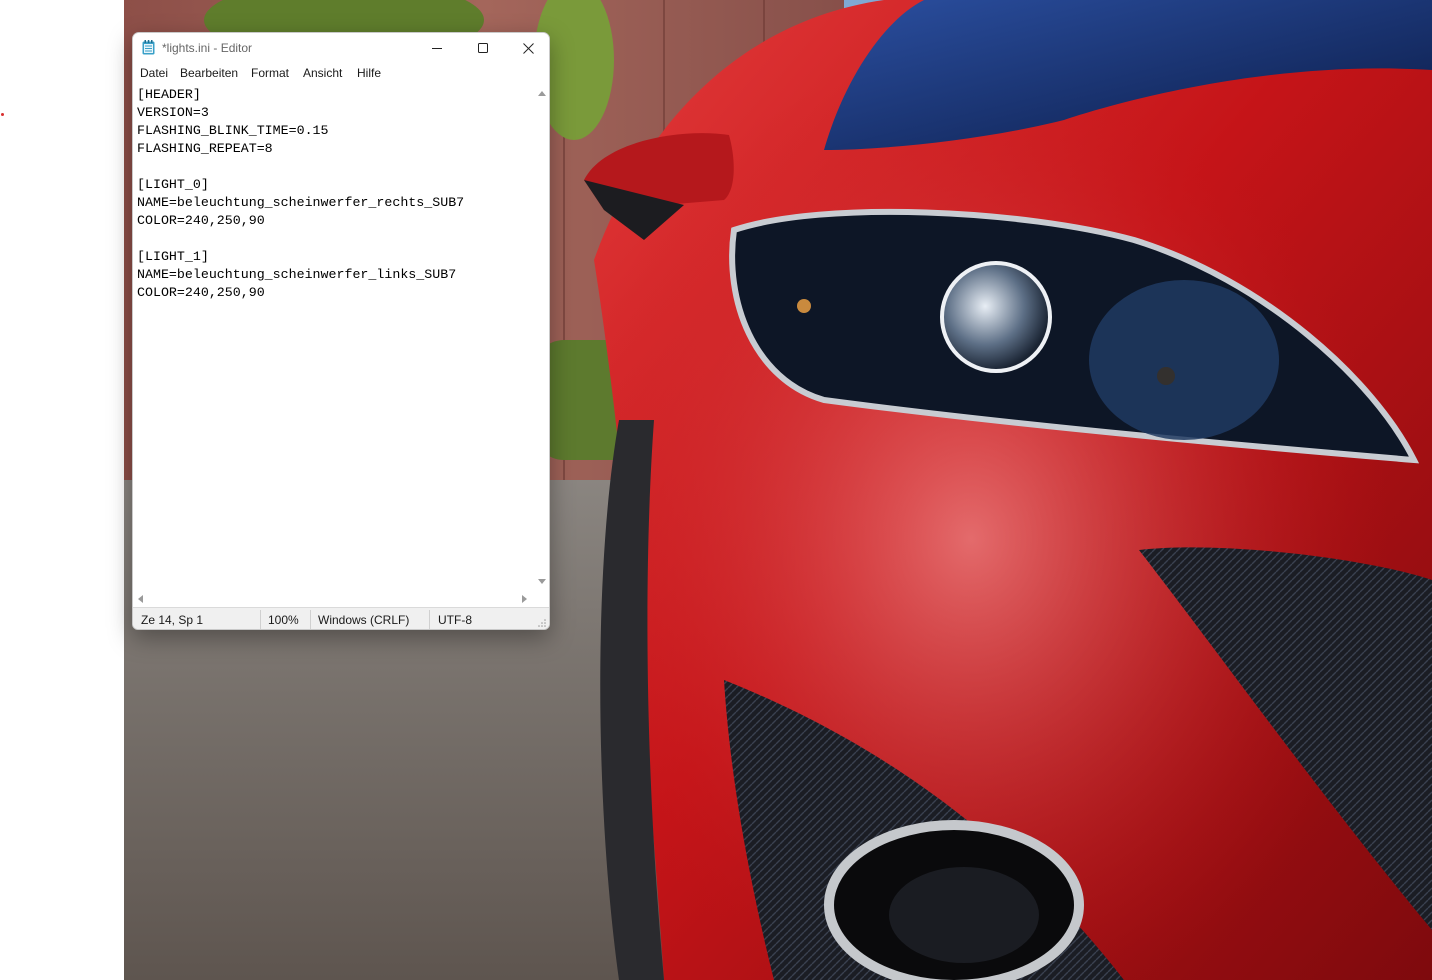 Image resolution: width=1432 pixels, height=980 pixels. I want to click on close-icon, so click(528, 48).